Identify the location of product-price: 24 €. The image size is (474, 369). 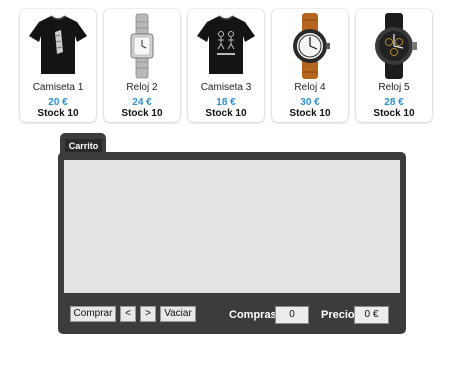
(142, 102).